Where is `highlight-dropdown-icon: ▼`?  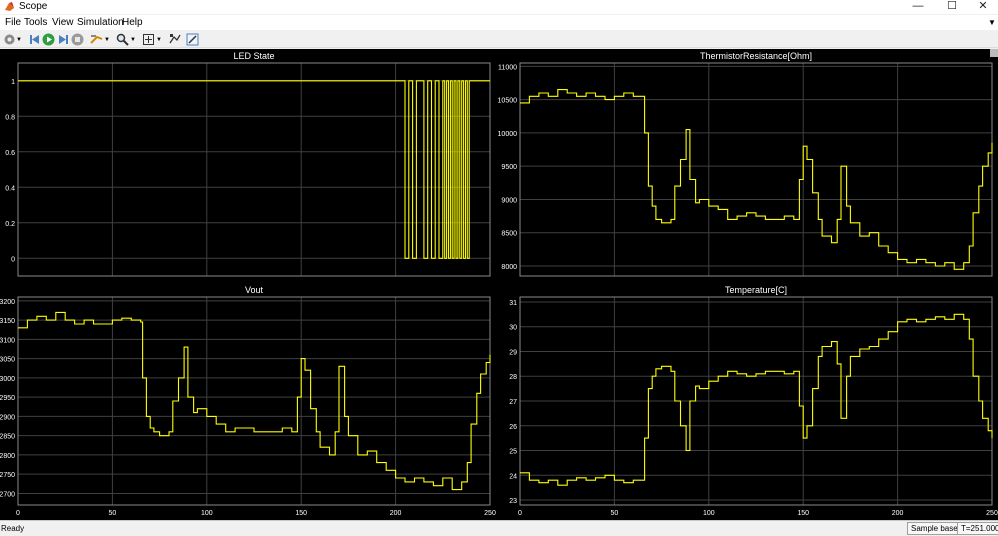 highlight-dropdown-icon: ▼ is located at coordinates (107, 40).